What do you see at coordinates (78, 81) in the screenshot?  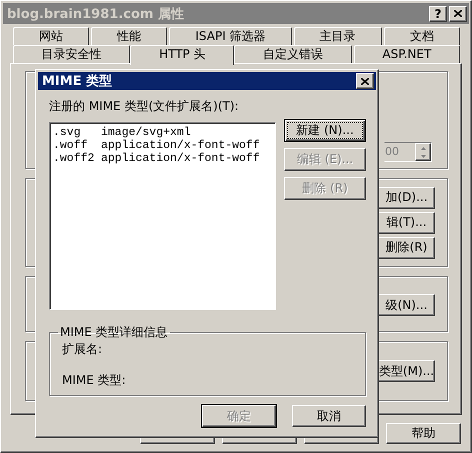 I see `dialog-title: MIME 类型` at bounding box center [78, 81].